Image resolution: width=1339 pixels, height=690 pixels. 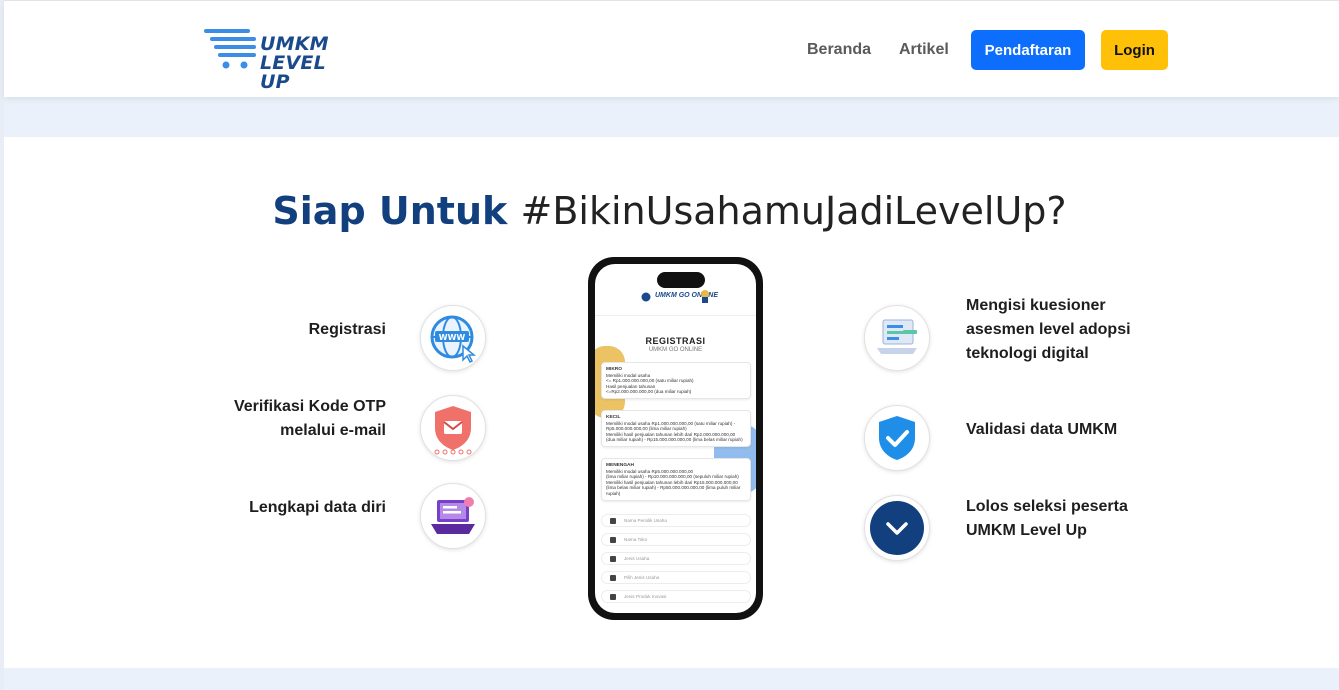 I want to click on step-validasi: Validasi data UMKM, so click(x=1041, y=430).